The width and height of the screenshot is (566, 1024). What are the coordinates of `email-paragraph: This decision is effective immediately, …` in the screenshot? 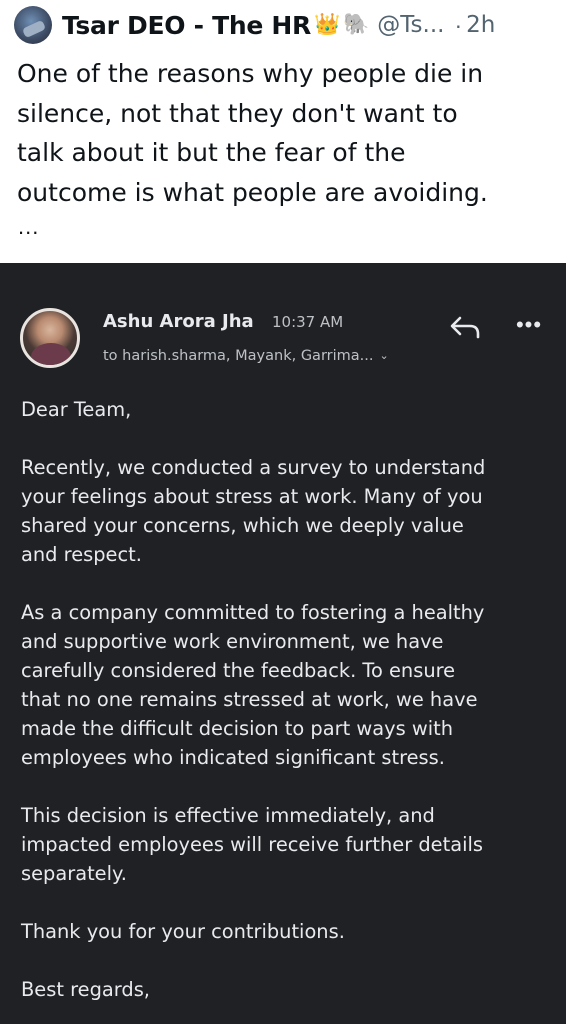 It's located at (252, 844).